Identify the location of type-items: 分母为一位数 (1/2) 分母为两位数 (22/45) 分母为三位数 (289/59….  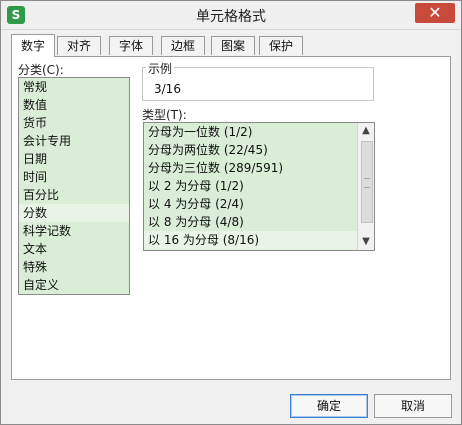
(259, 186).